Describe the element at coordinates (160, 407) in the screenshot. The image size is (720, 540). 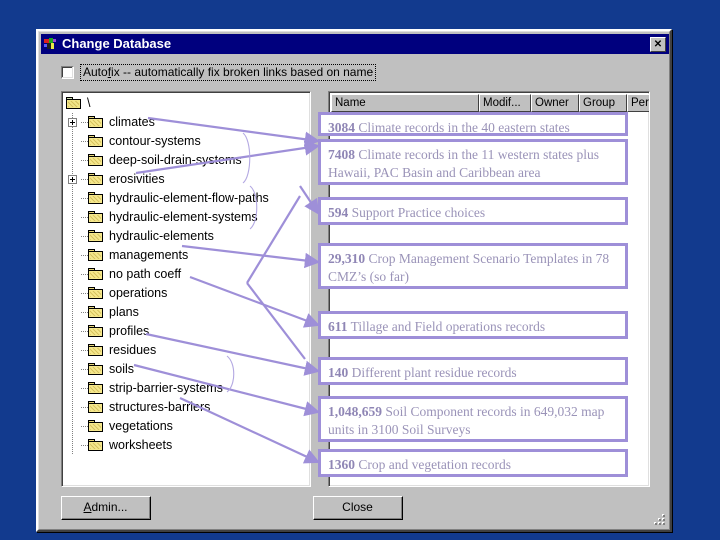
I see `tree-item-label: structures-barriers` at that location.